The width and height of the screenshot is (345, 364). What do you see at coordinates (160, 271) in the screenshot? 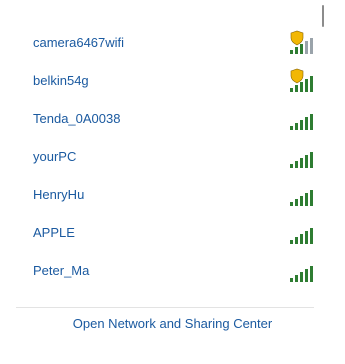
I see `network-item: Peter_Ma` at bounding box center [160, 271].